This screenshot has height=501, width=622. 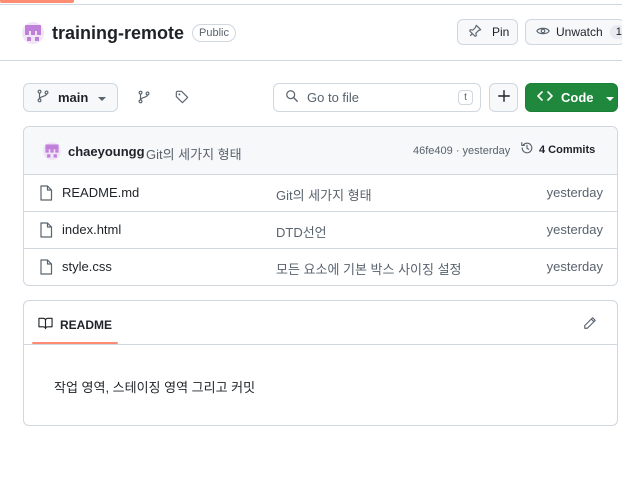 I want to click on search-placeholder: Go to file, so click(x=333, y=97).